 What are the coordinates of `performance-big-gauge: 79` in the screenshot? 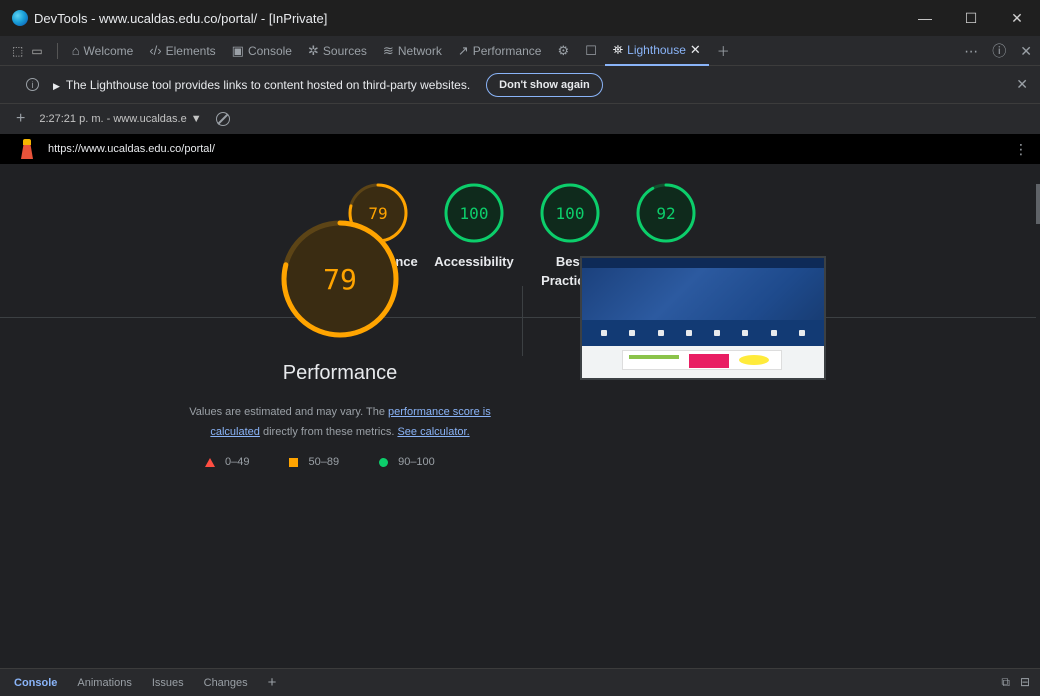 It's located at (340, 280).